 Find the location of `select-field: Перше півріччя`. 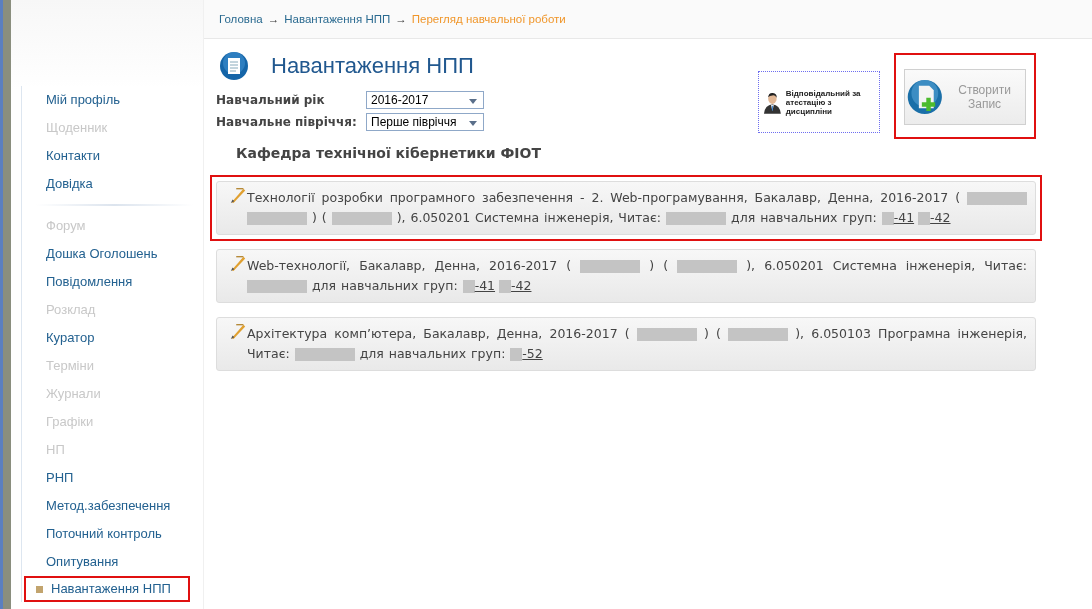

select-field: Перше півріччя is located at coordinates (425, 122).